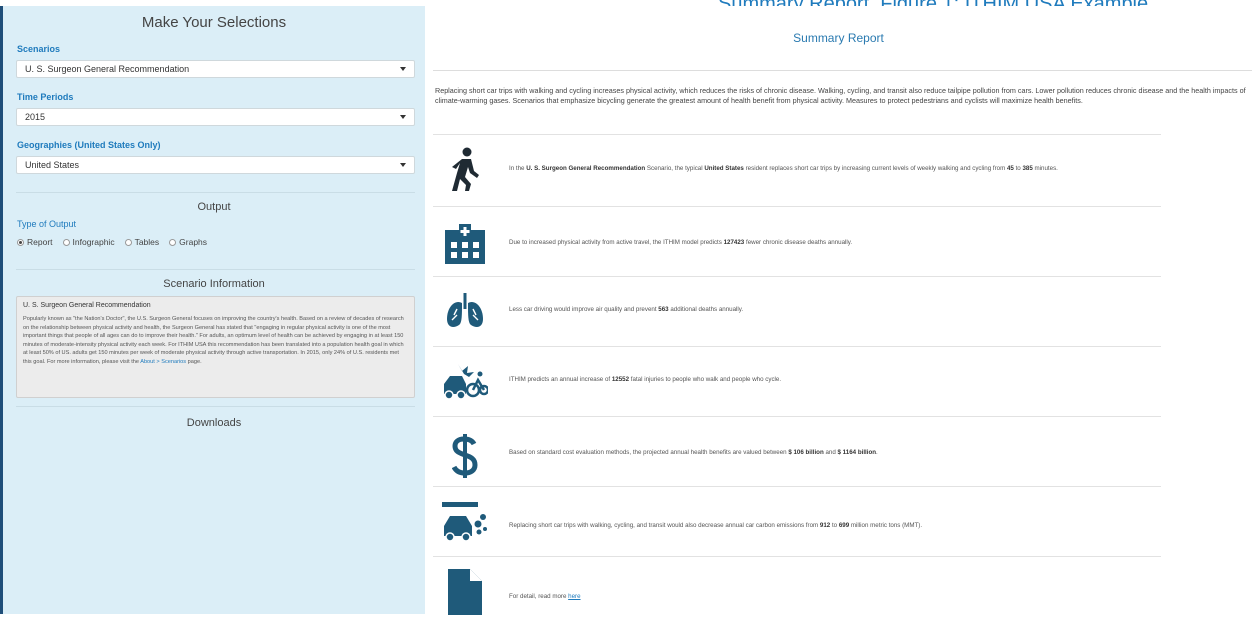 The image size is (1252, 617). Describe the element at coordinates (834, 525) in the screenshot. I see `row-text: to` at that location.